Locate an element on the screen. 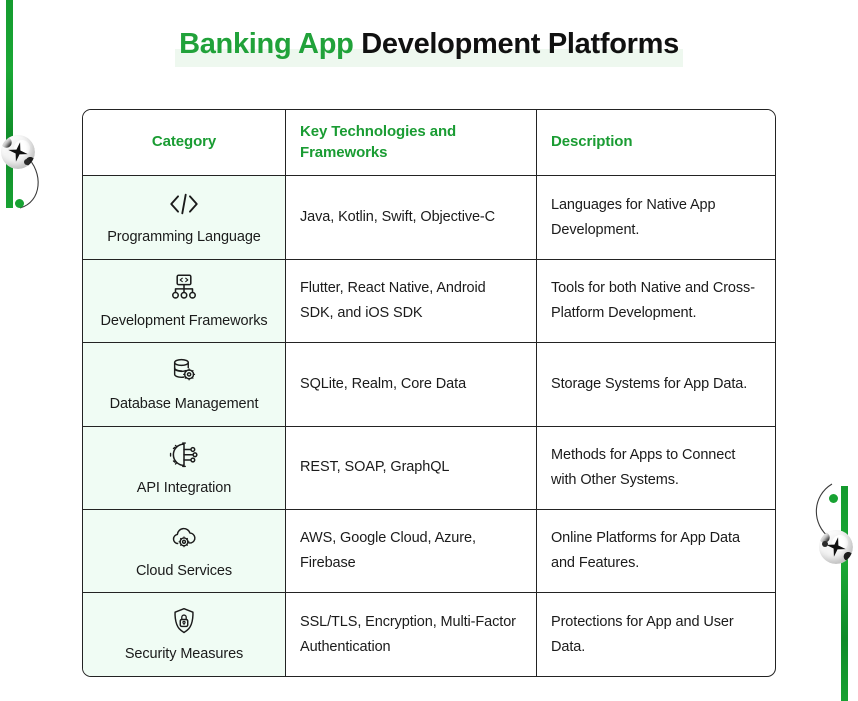 Image resolution: width=858 pixels, height=701 pixels. technologies-text: Java, Kotlin, Swift, Objective-C is located at coordinates (398, 217).